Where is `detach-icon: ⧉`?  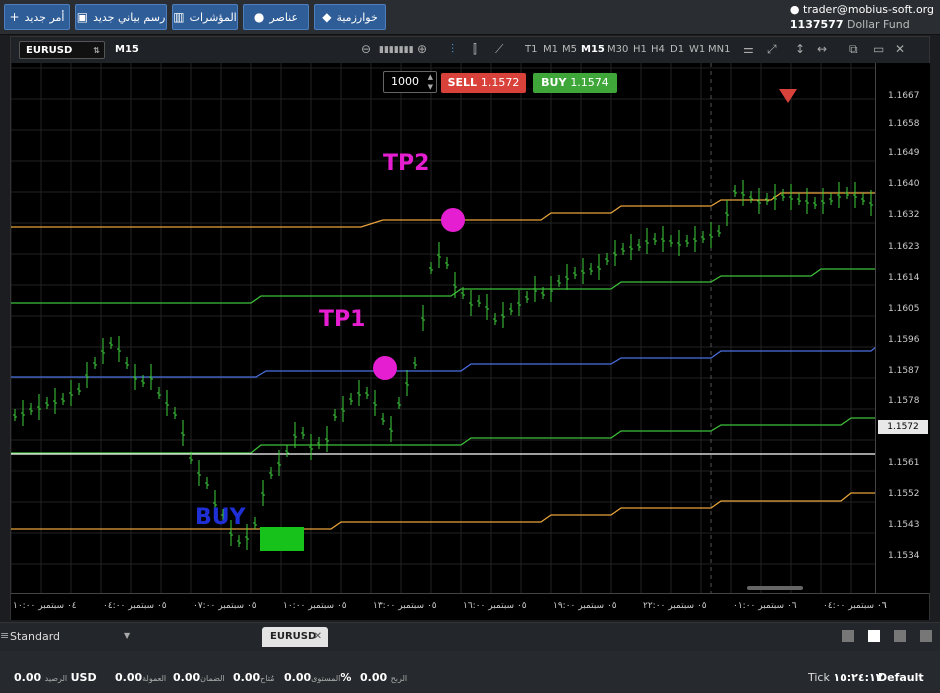 detach-icon: ⧉ is located at coordinates (853, 49).